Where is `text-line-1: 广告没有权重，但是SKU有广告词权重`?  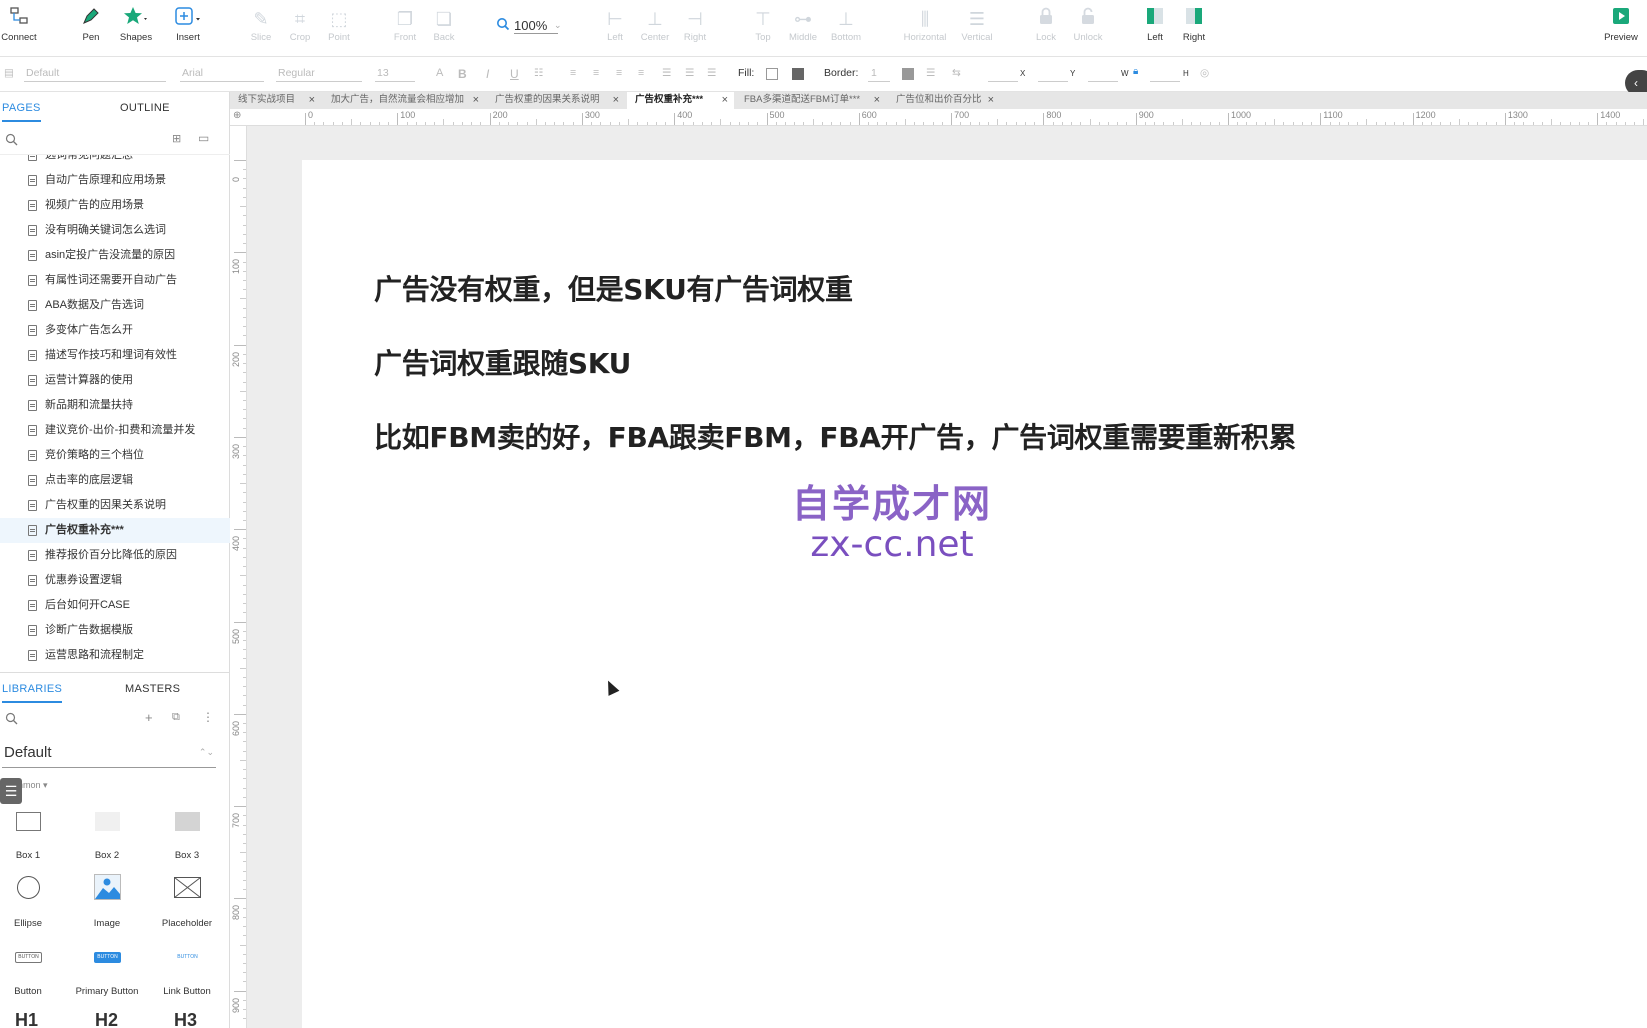
text-line-1: 广告没有权重，但是SKU有广告词权重 is located at coordinates (613, 288).